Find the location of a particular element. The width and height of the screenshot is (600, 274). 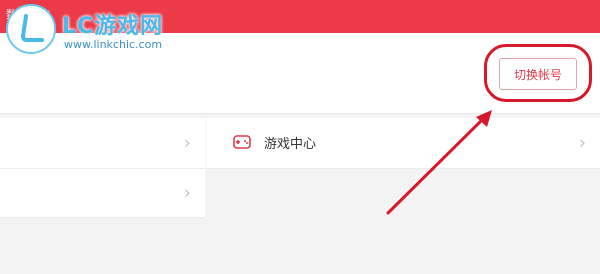

logo-l-icon is located at coordinates (32, 28).